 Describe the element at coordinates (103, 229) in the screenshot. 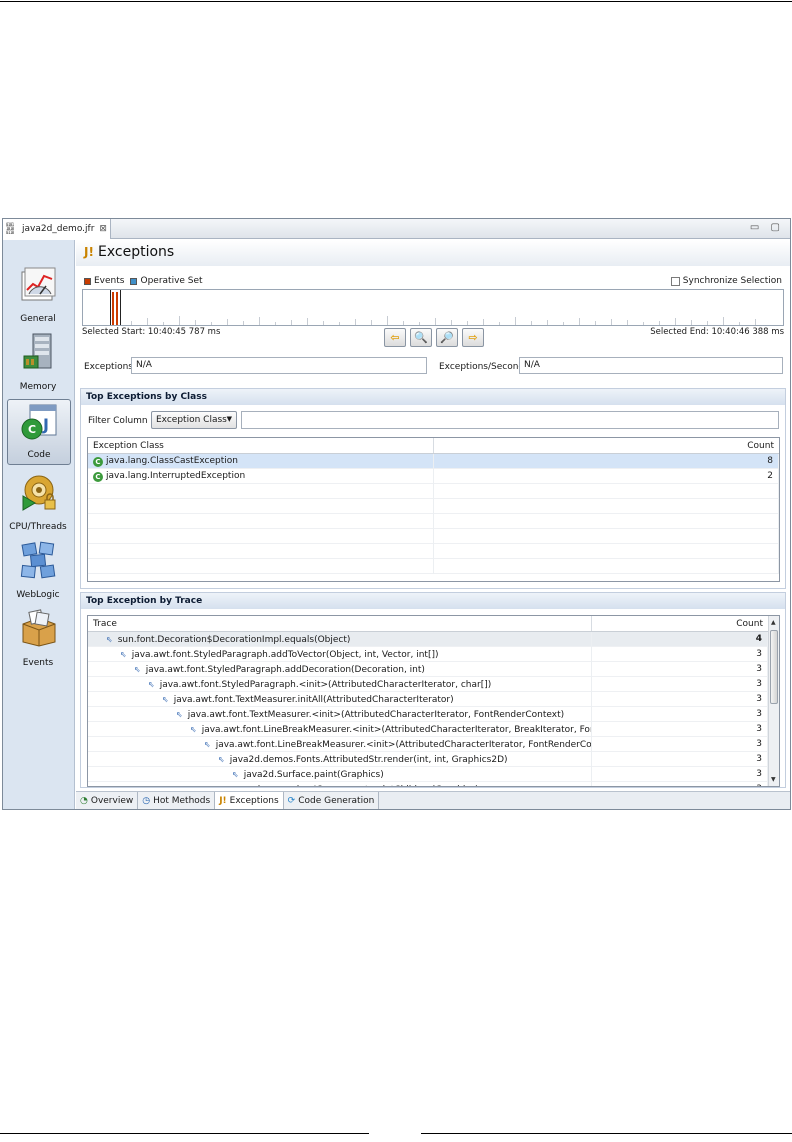

I see `close-icon: ⊠` at that location.